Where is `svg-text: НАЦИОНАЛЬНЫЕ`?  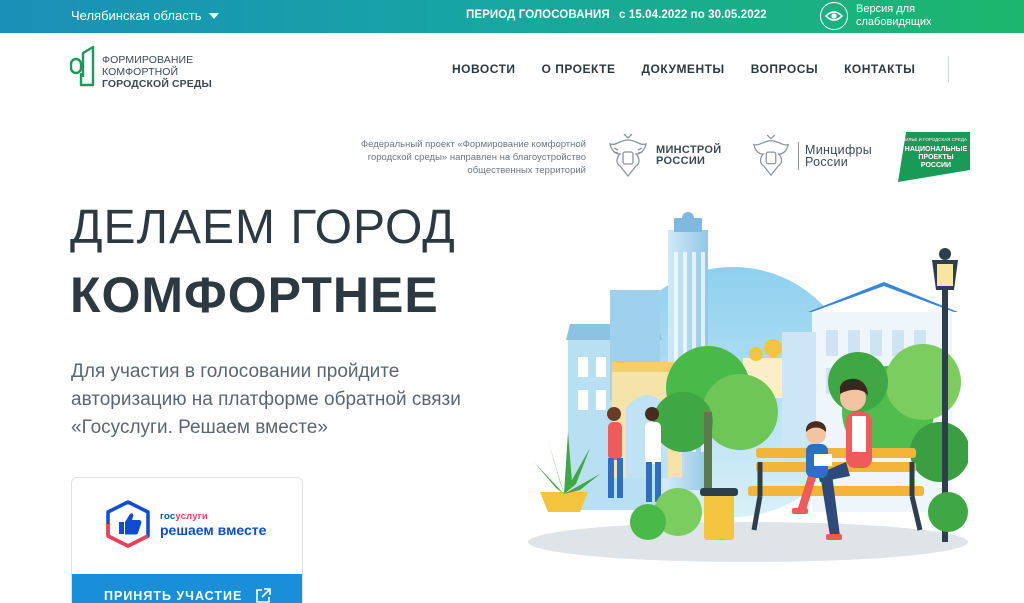 svg-text: НАЦИОНАЛЬНЫЕ is located at coordinates (936, 149).